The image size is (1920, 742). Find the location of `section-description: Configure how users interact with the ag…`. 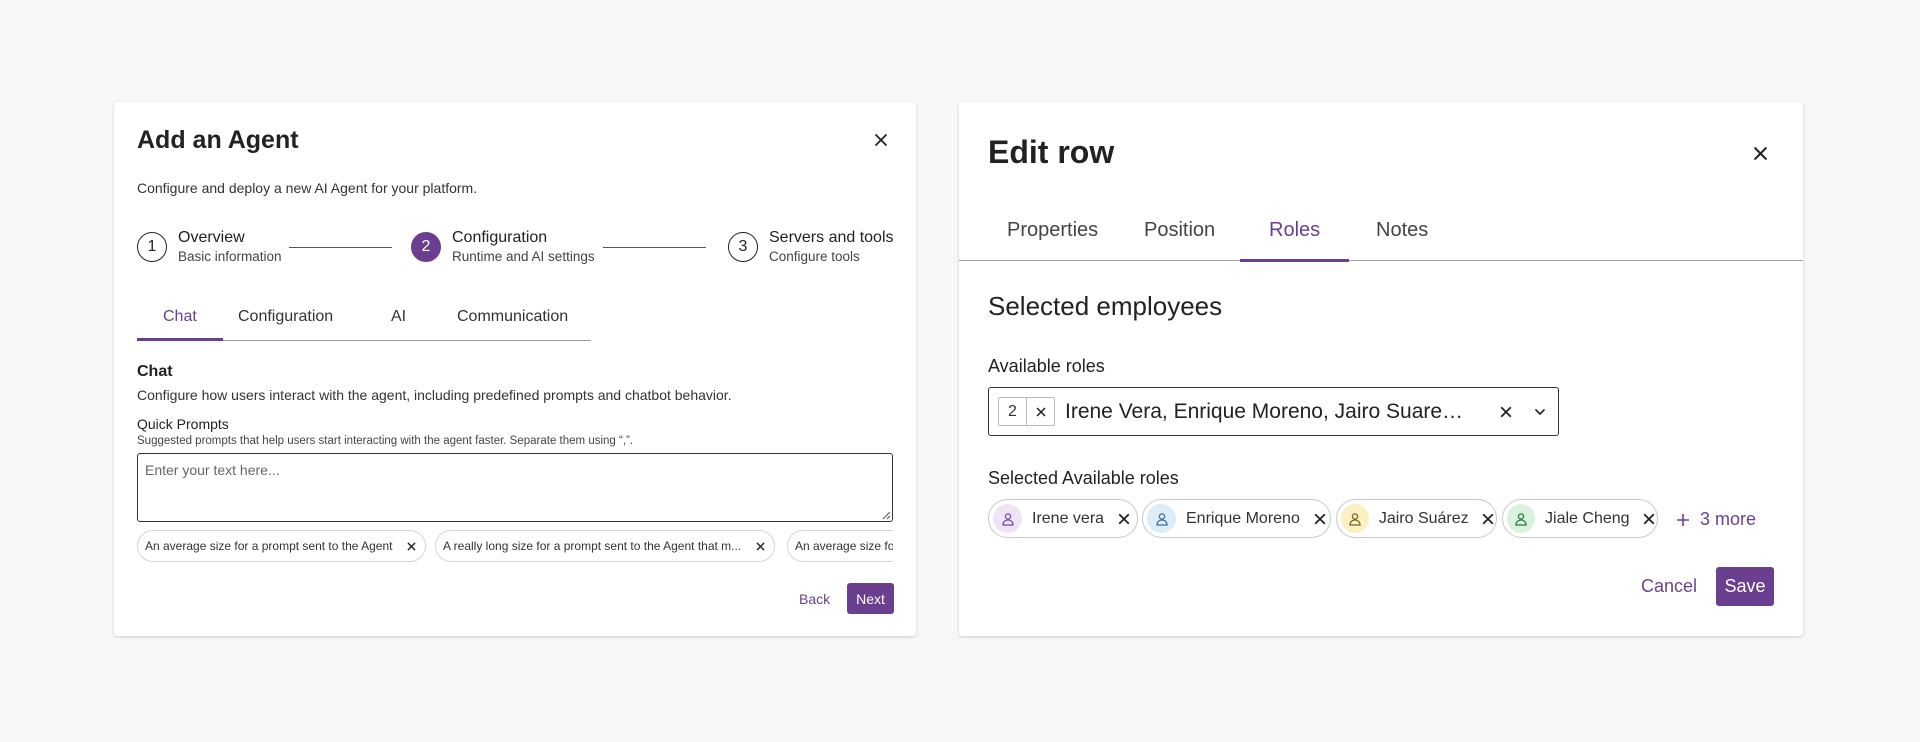

section-description: Configure how users interact with the ag… is located at coordinates (434, 395).